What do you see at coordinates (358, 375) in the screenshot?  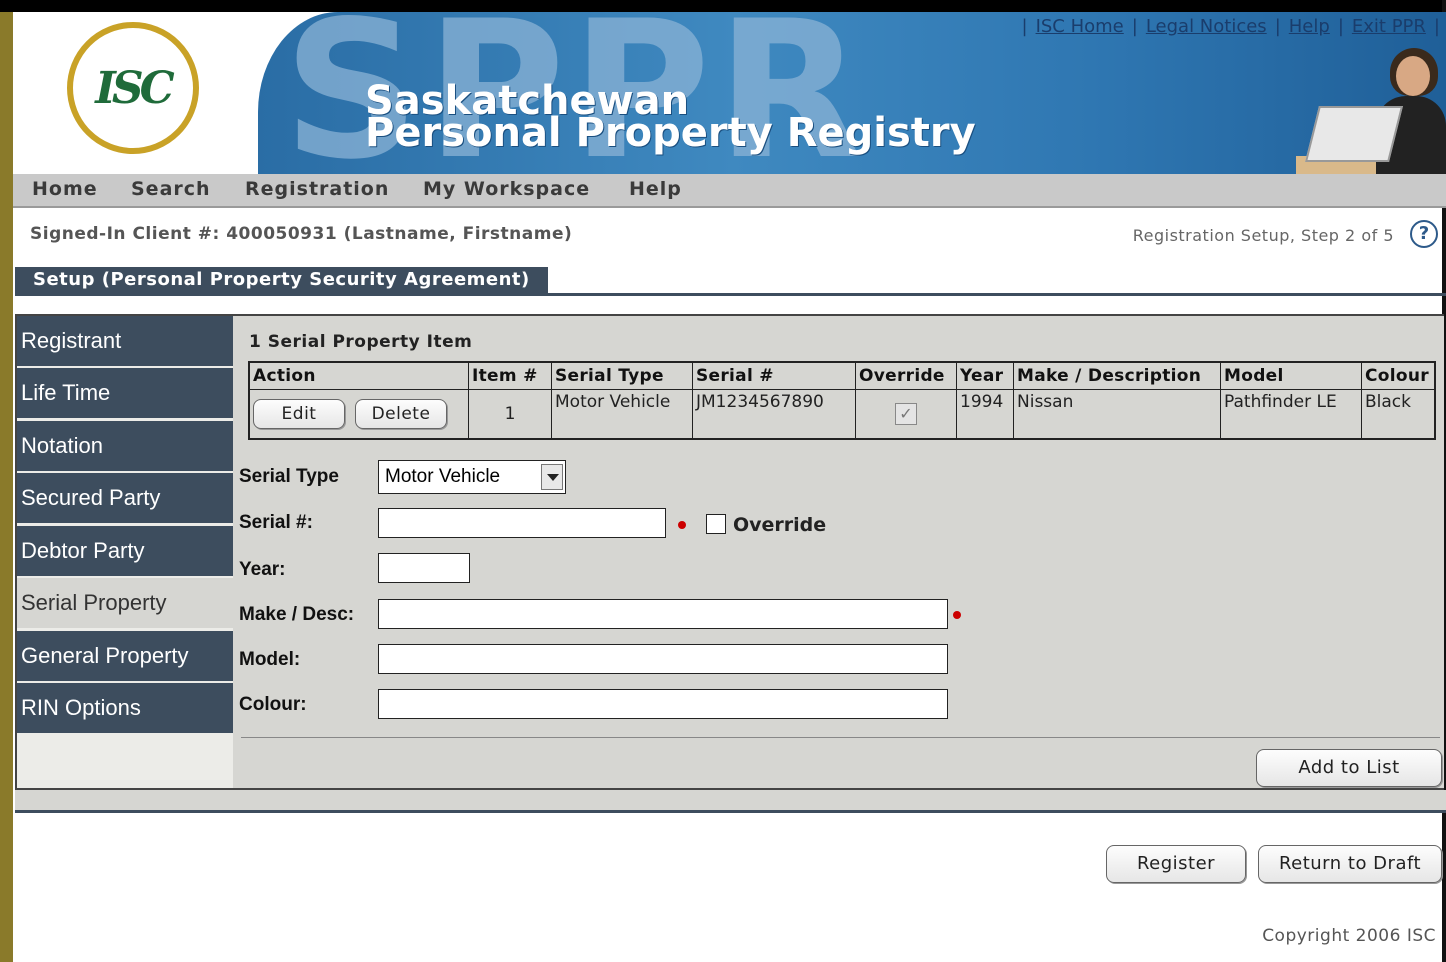 I see `col-action: Action` at bounding box center [358, 375].